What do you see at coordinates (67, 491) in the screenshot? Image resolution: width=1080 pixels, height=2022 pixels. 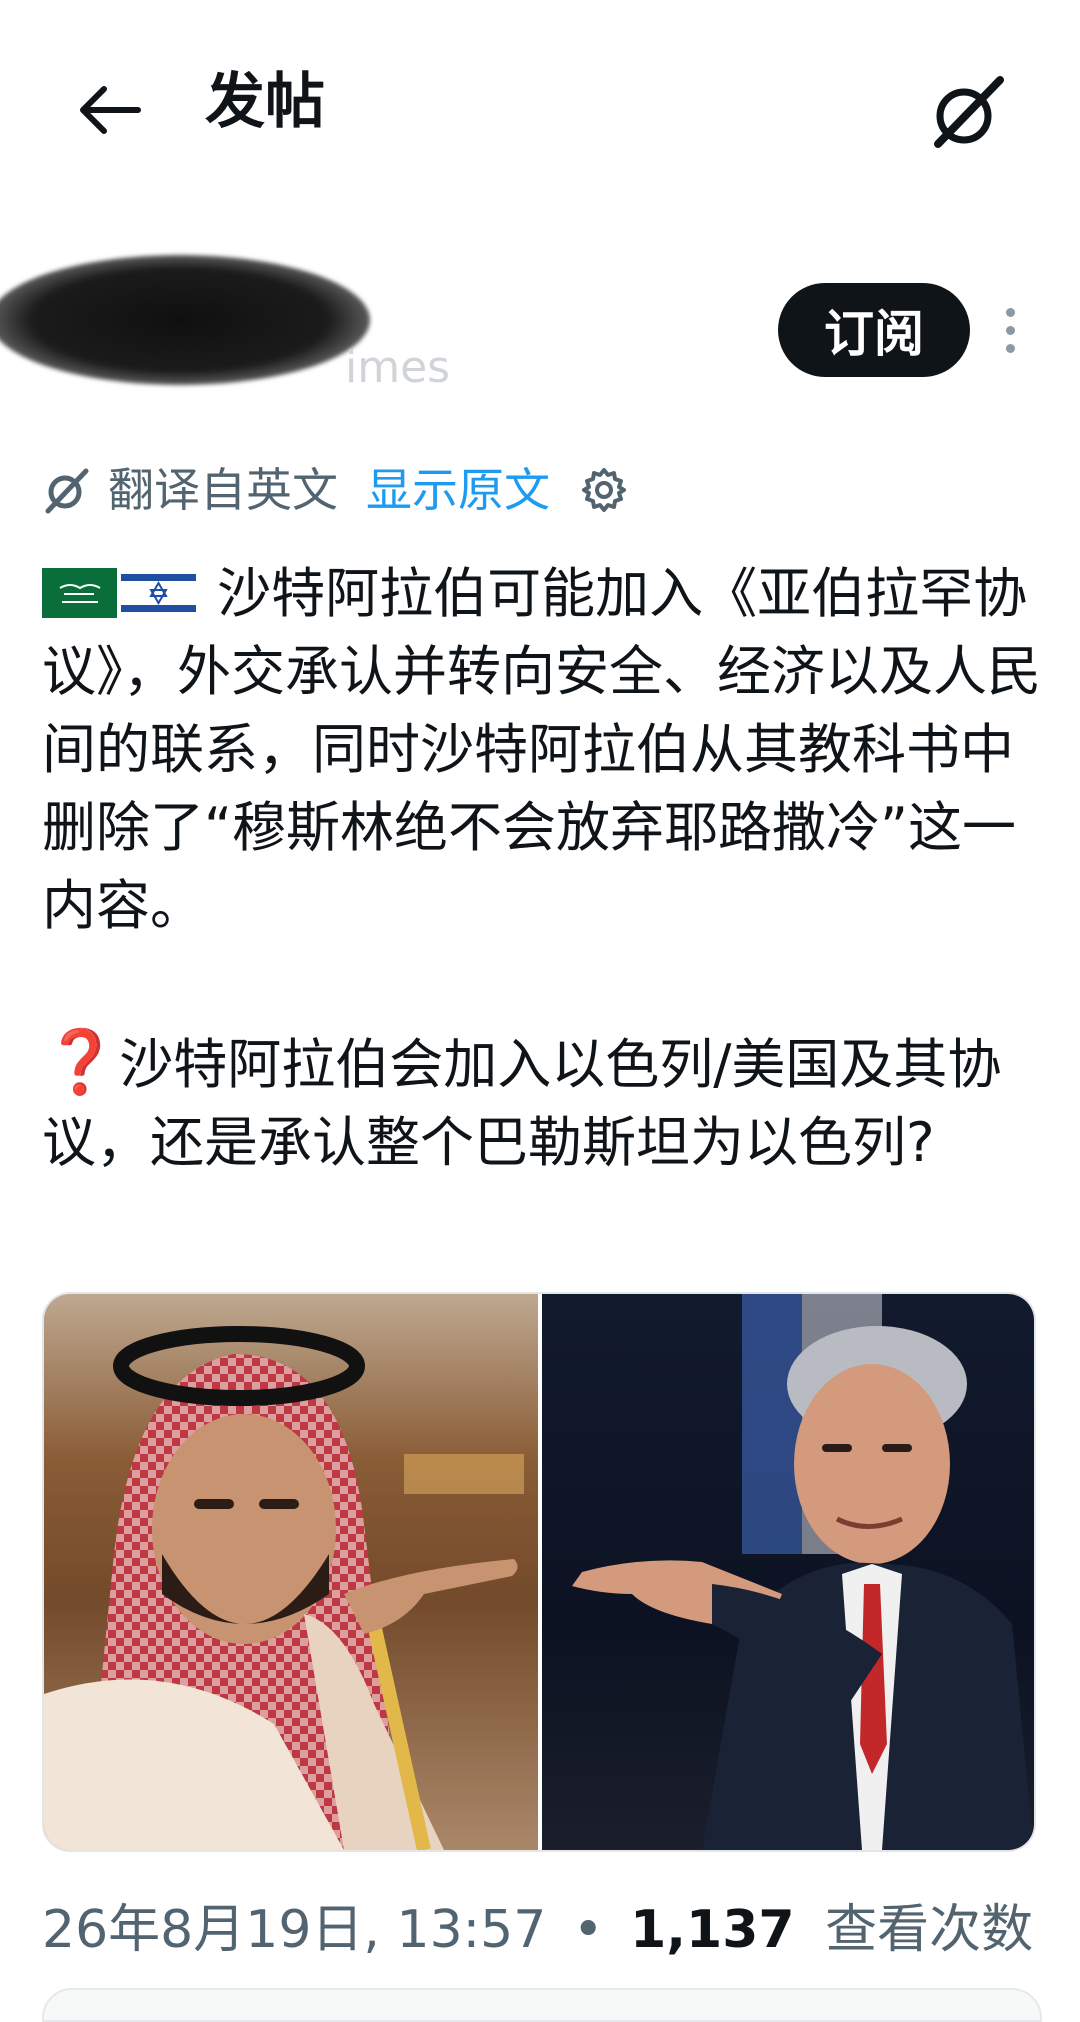 I see `grok-translate-icon` at bounding box center [67, 491].